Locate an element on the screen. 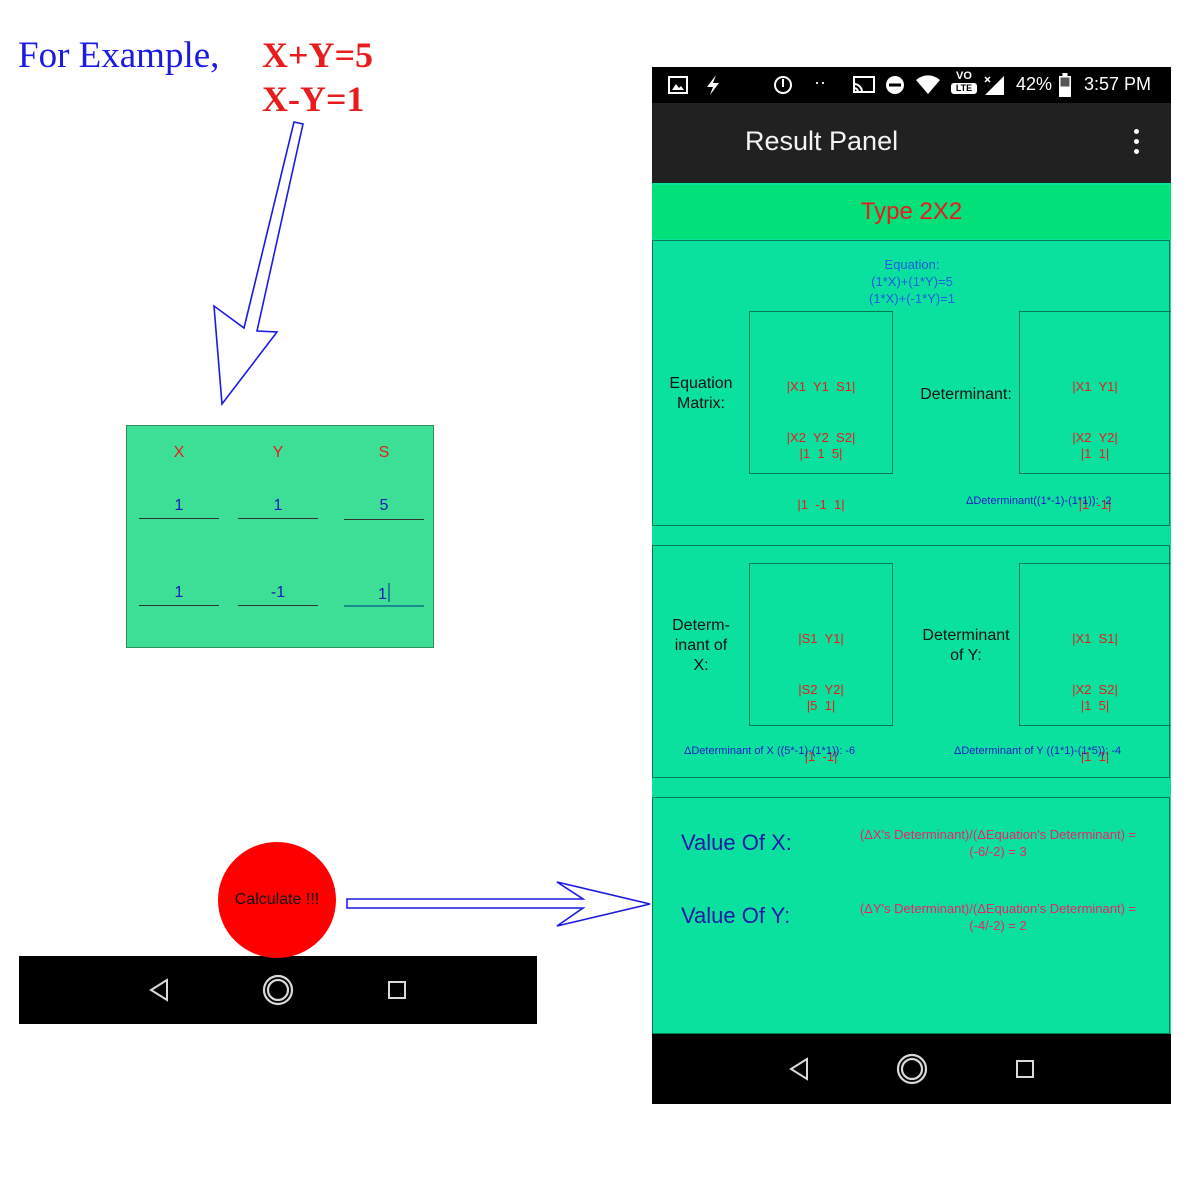 The height and width of the screenshot is (1200, 1200). phone-recents-button is located at coordinates (1025, 1069).